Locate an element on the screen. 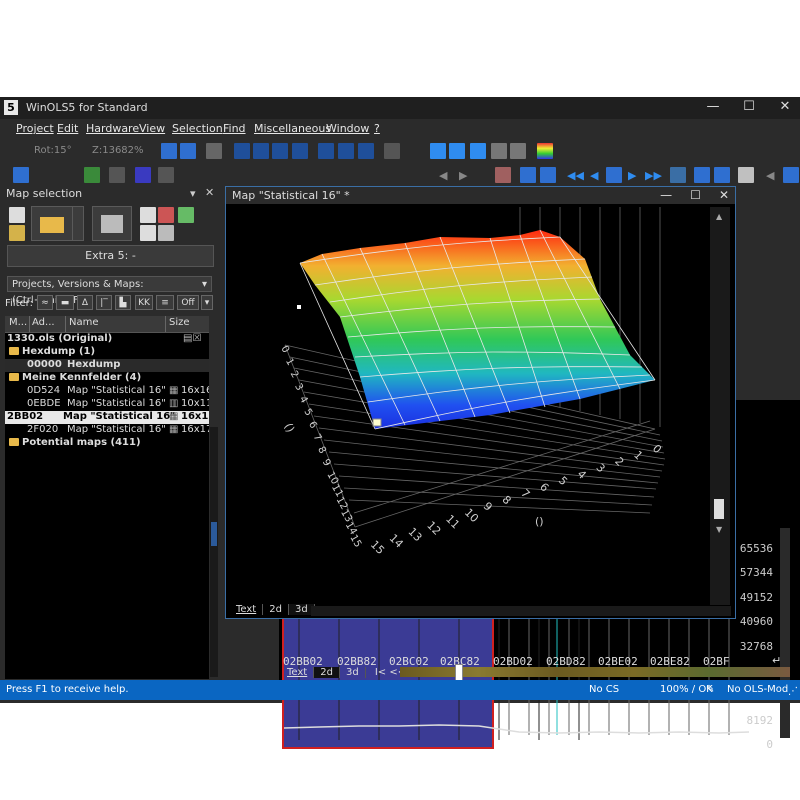 The image size is (800, 800). first-icon: ◀◀ is located at coordinates (575, 175).